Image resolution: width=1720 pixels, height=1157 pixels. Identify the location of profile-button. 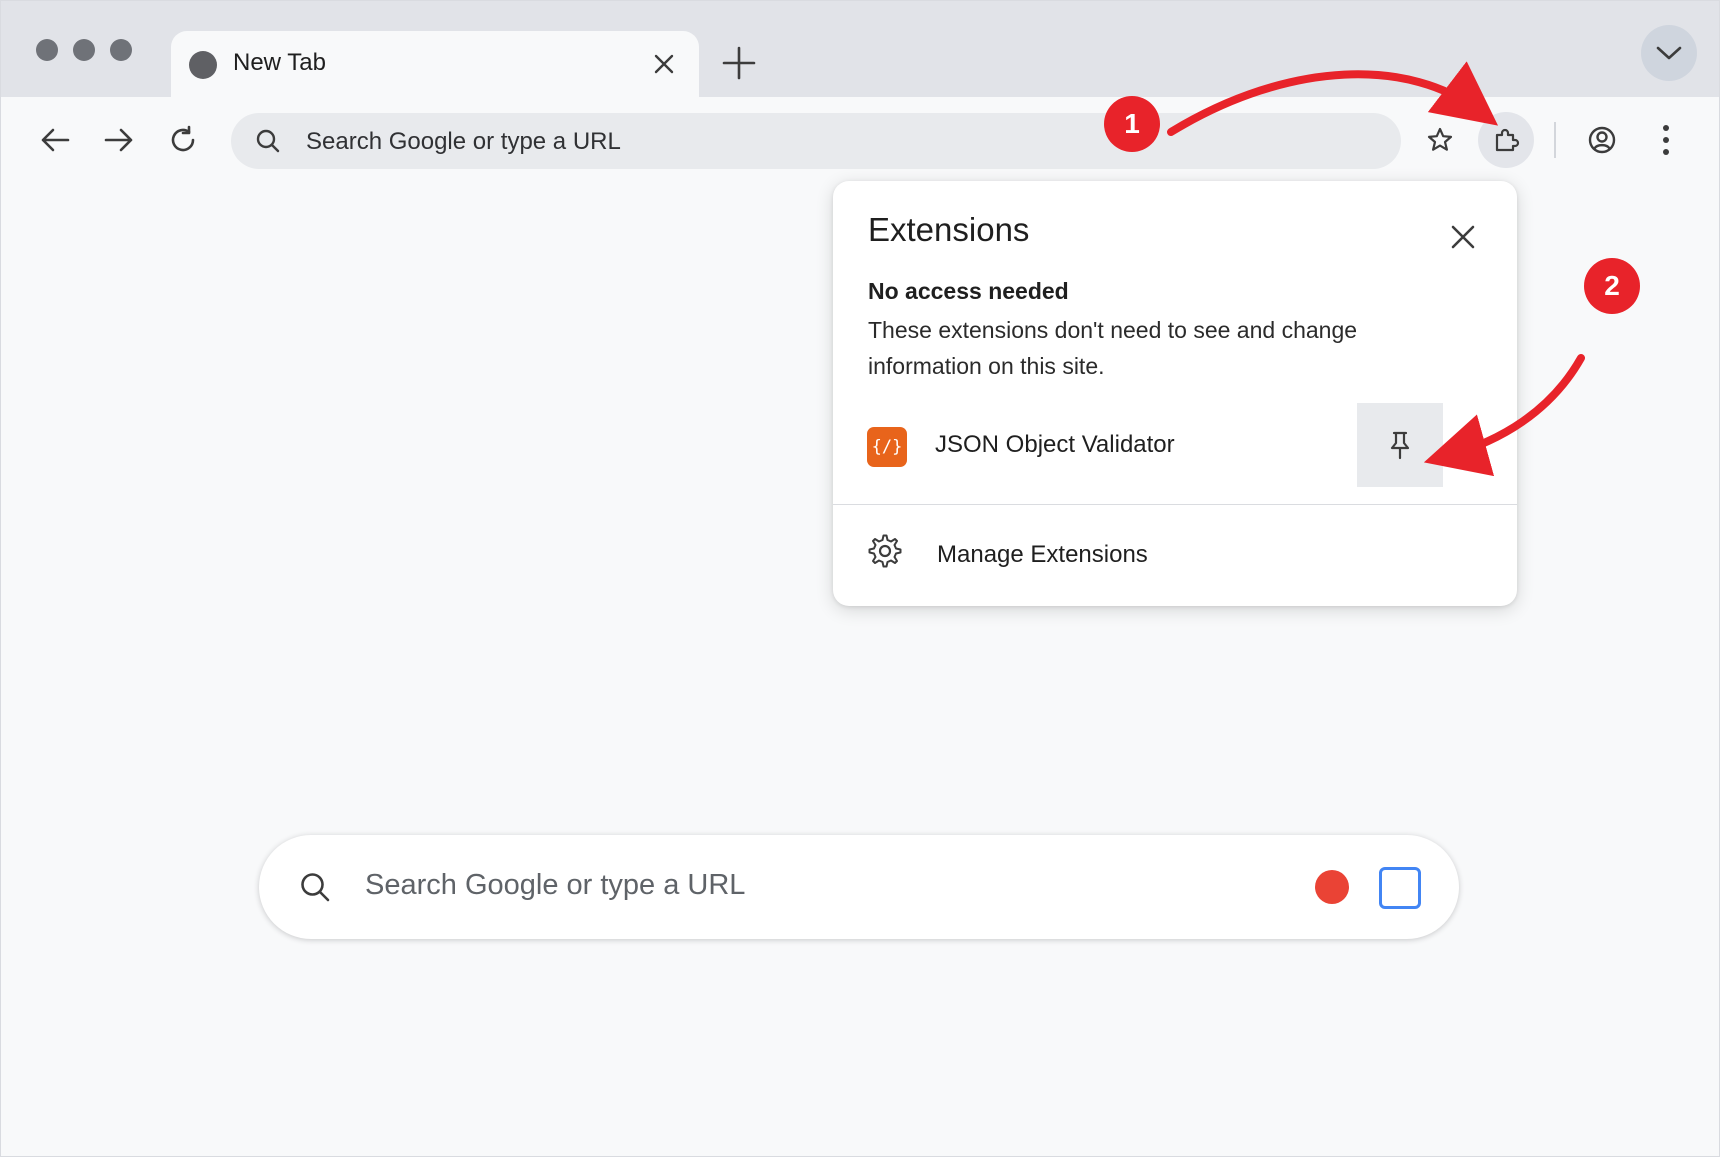
(1602, 140).